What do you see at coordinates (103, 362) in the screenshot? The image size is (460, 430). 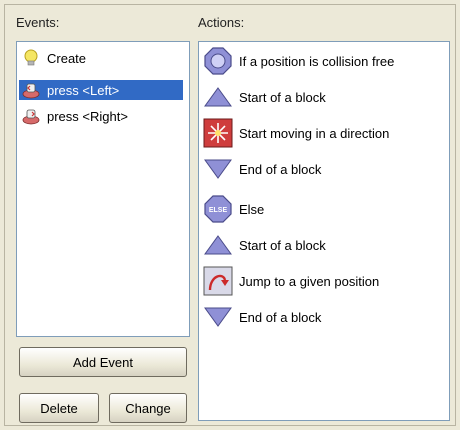 I see `add-event-button: Add Event` at bounding box center [103, 362].